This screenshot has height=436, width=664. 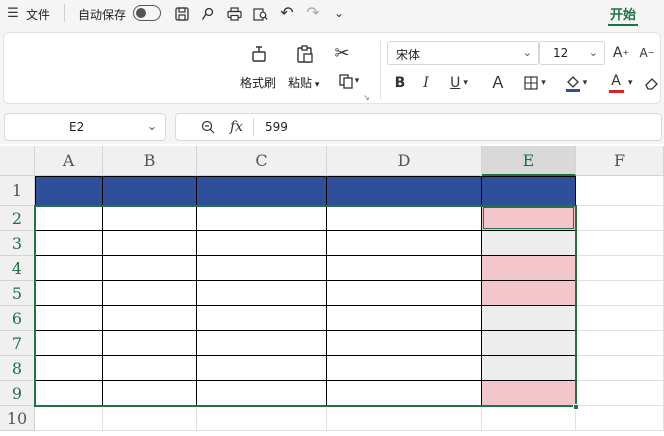 What do you see at coordinates (17, 218) in the screenshot?
I see `row-header: 2` at bounding box center [17, 218].